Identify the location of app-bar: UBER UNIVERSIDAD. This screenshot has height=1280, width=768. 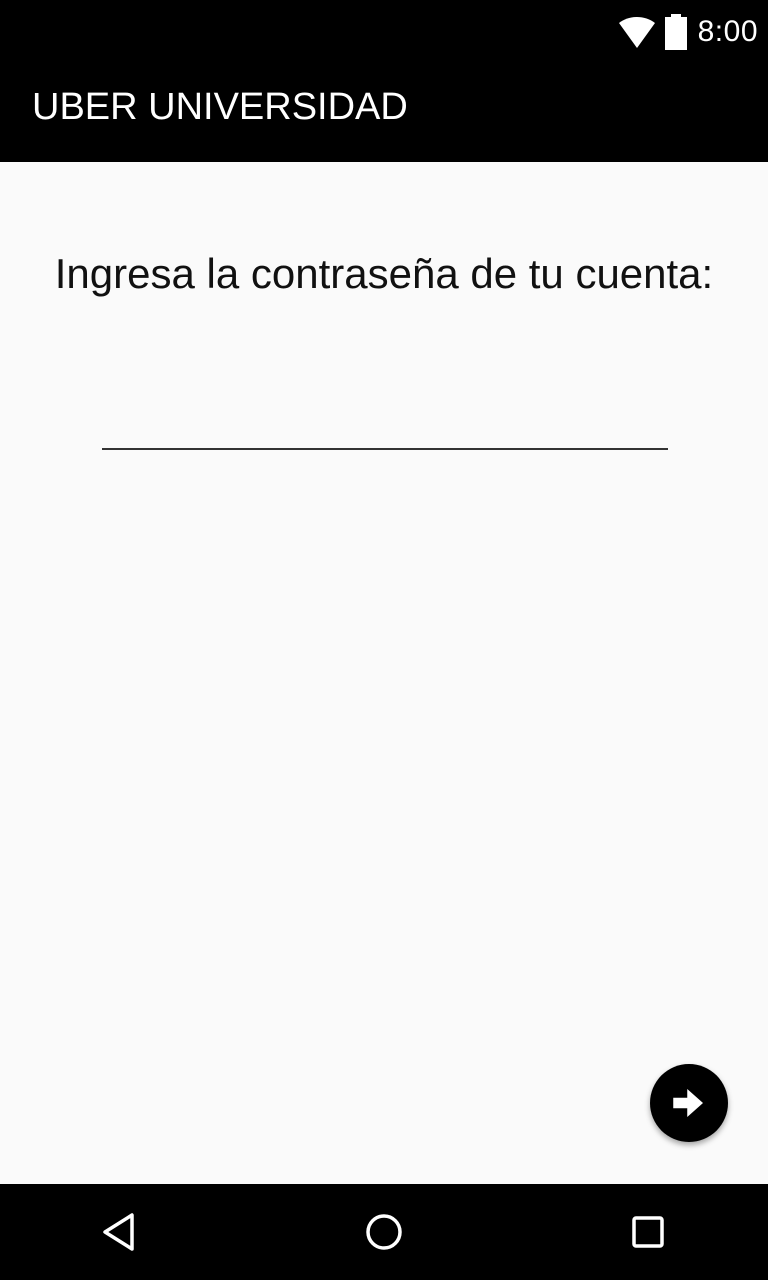
(384, 113).